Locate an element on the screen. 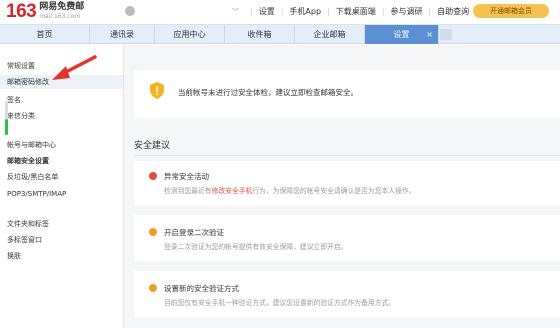  modify-phone-link: 修改安全手机 is located at coordinates (232, 191).